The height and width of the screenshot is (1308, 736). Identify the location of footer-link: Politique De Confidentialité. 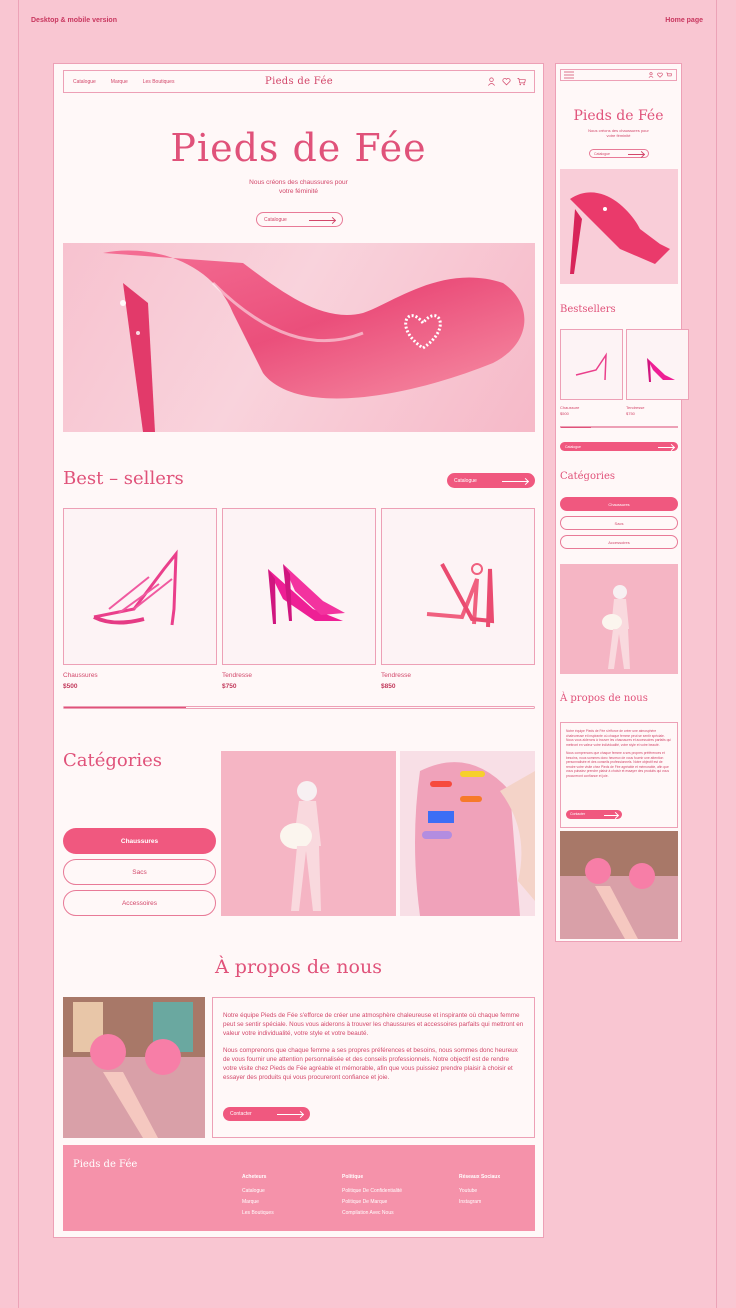
(372, 1191).